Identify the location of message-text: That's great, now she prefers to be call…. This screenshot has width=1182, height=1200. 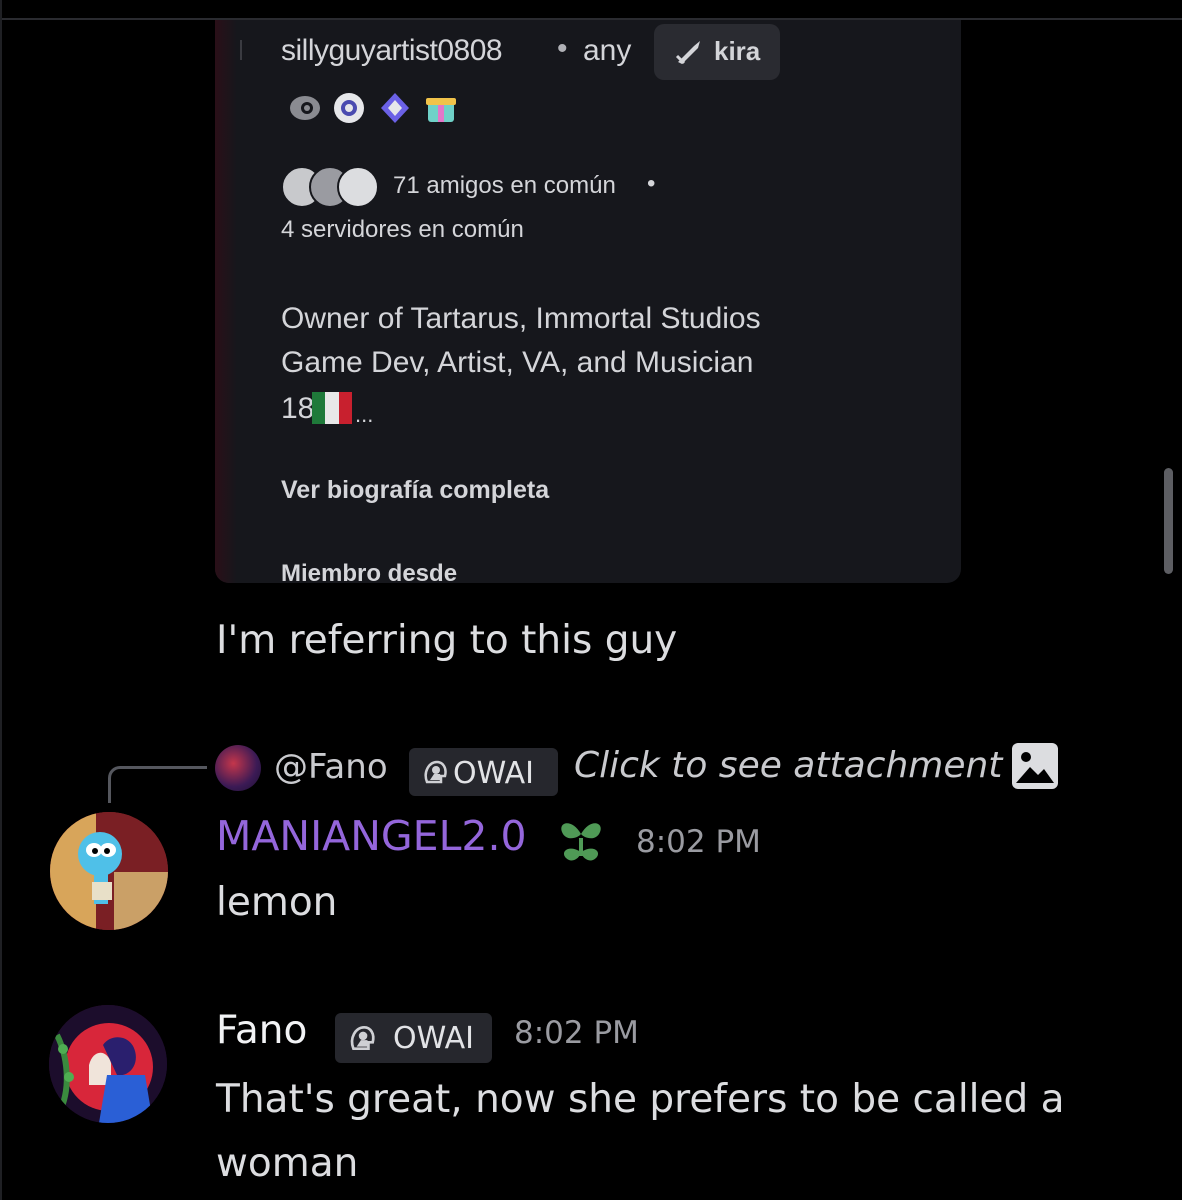
(640, 1131).